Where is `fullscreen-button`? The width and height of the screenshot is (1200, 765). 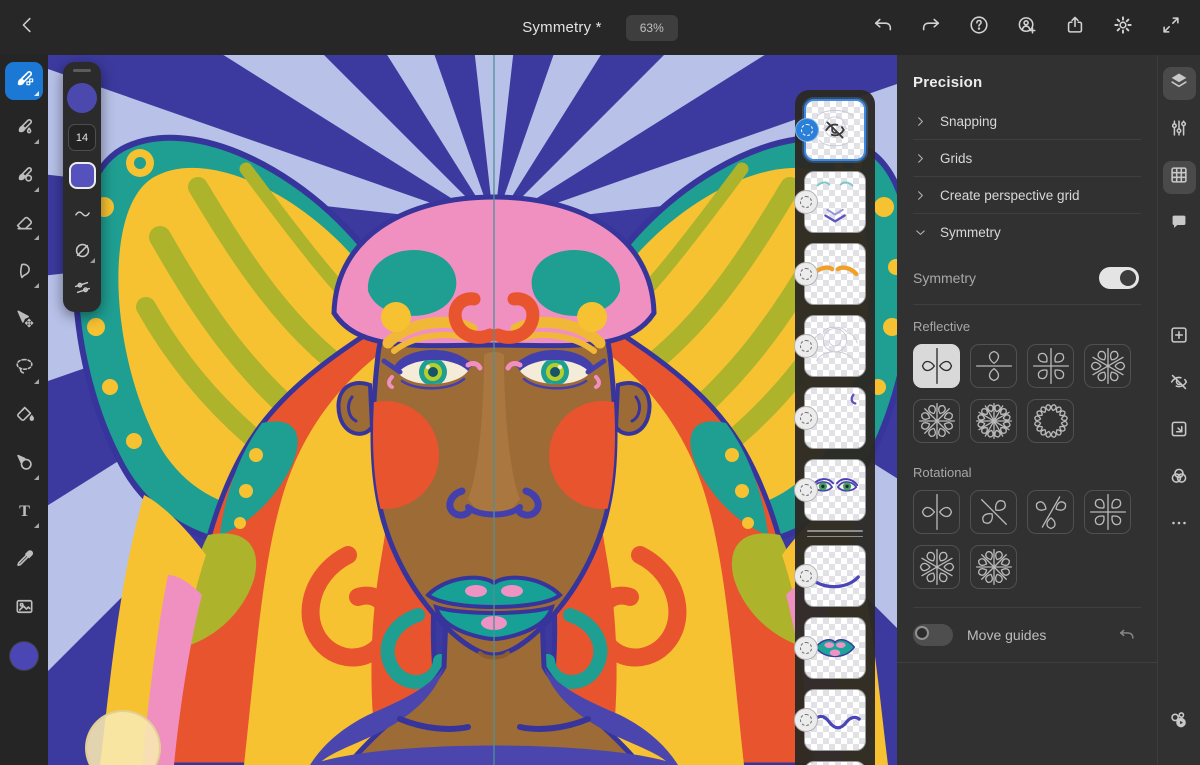 fullscreen-button is located at coordinates (1171, 28).